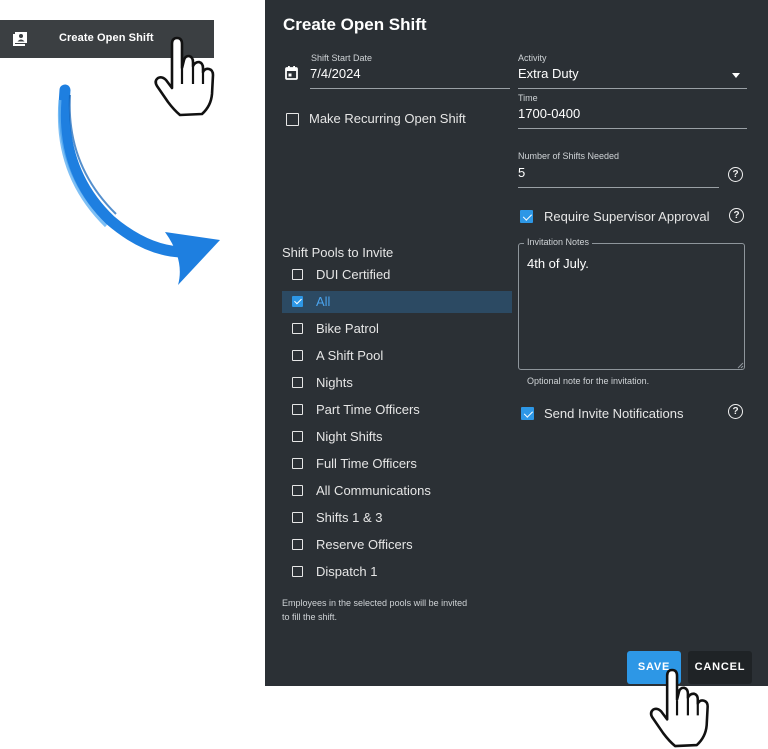 This screenshot has height=749, width=768. I want to click on pool-label: All Communications, so click(373, 490).